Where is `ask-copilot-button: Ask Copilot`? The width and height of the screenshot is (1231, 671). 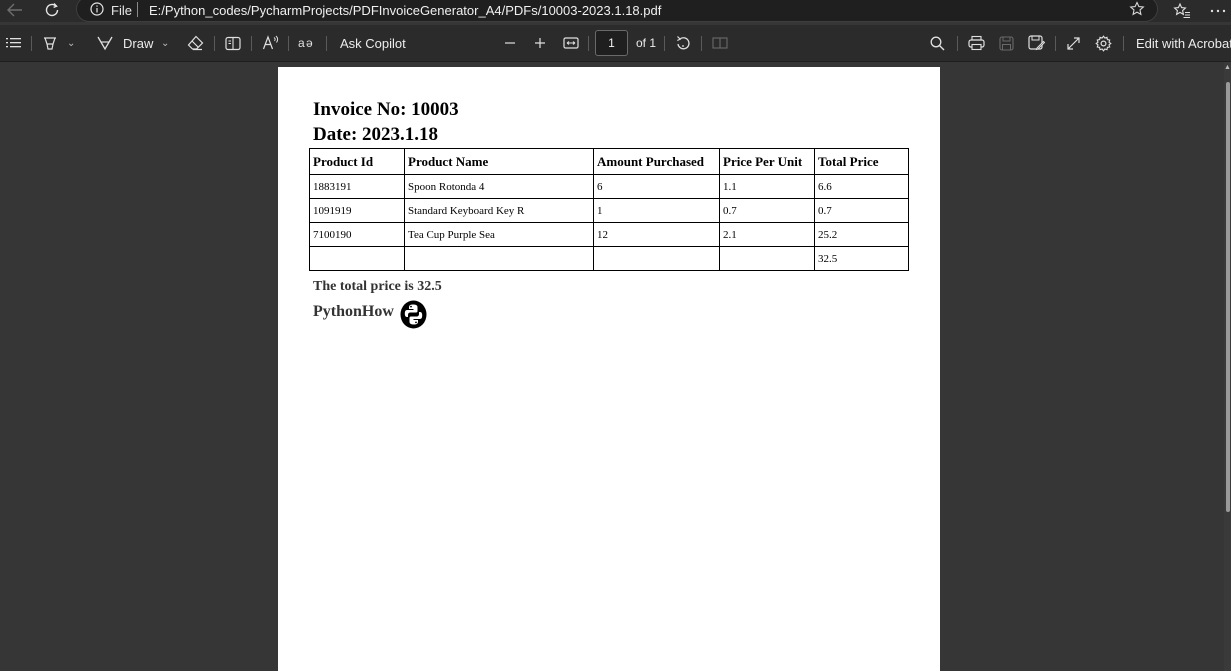 ask-copilot-button: Ask Copilot is located at coordinates (373, 43).